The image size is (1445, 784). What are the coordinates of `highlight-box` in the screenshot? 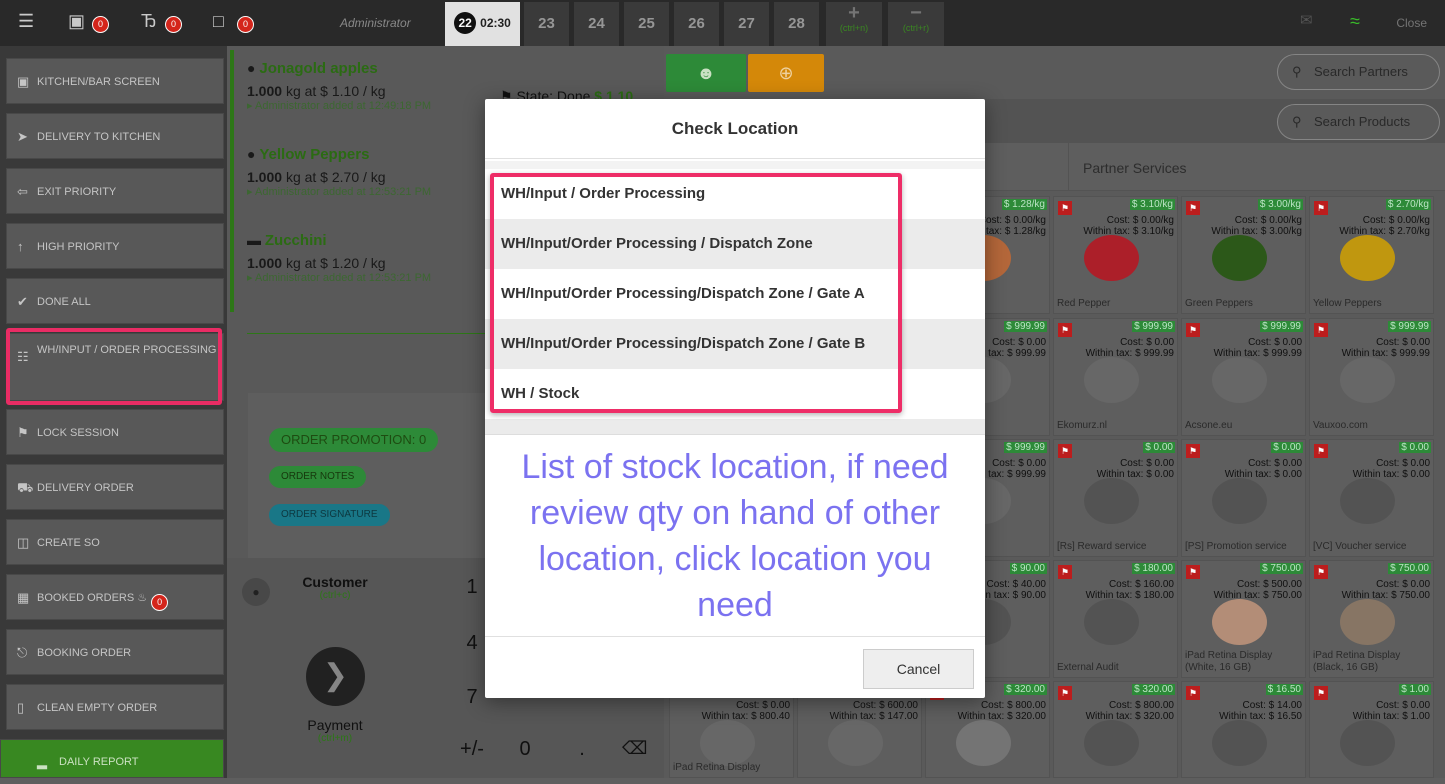 It's located at (696, 293).